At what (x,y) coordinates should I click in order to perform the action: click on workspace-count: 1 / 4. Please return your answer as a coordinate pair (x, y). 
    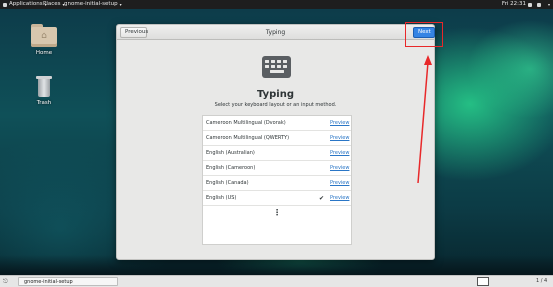
    Looking at the image, I should click on (542, 281).